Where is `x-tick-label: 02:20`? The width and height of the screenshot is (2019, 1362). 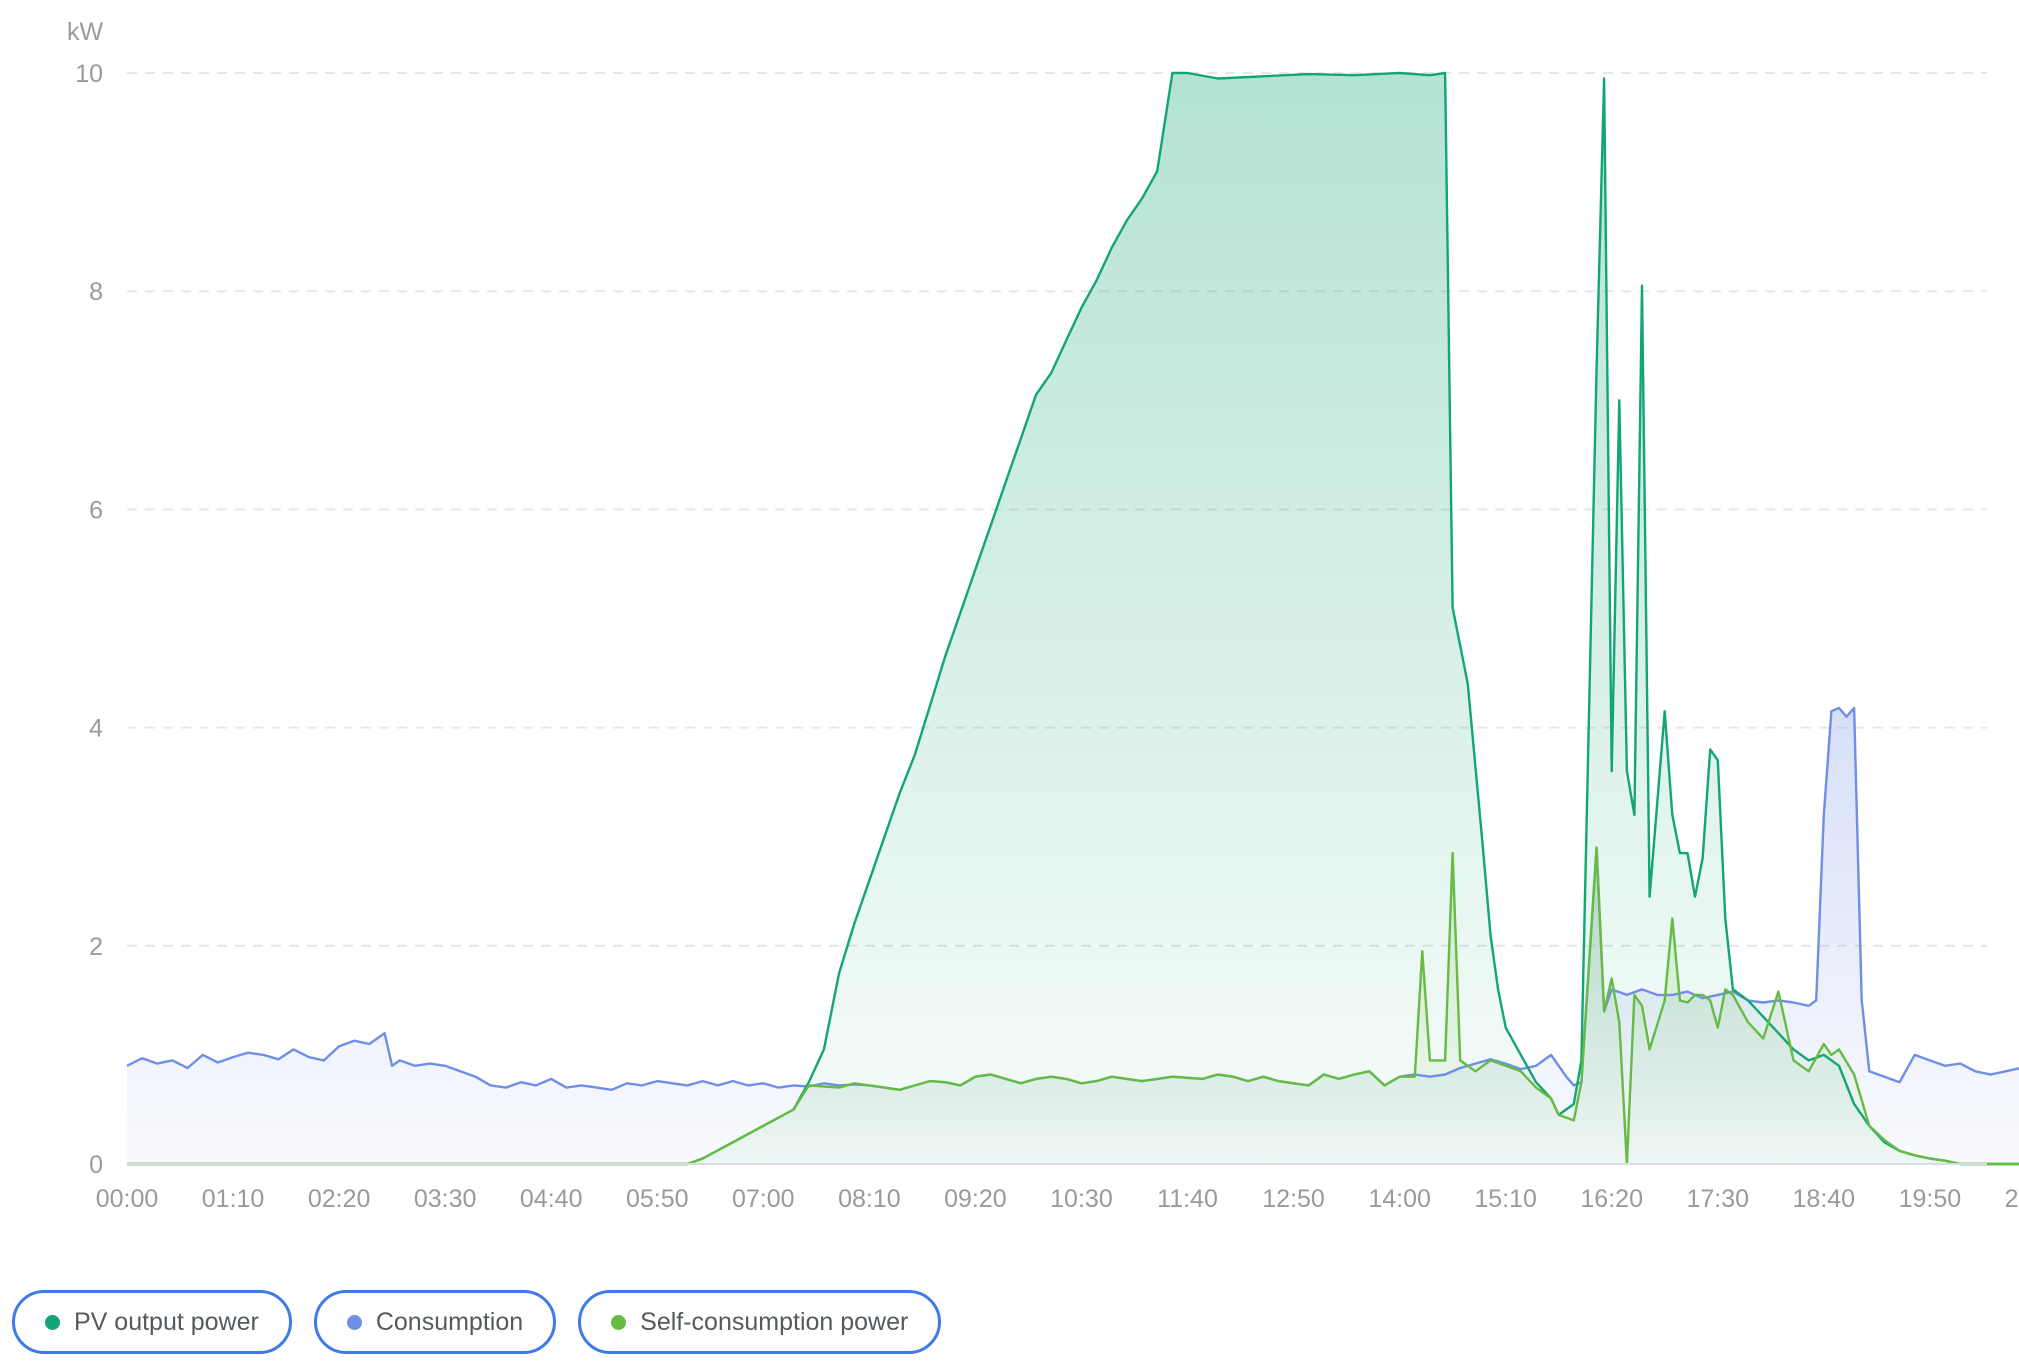
x-tick-label: 02:20 is located at coordinates (339, 1199).